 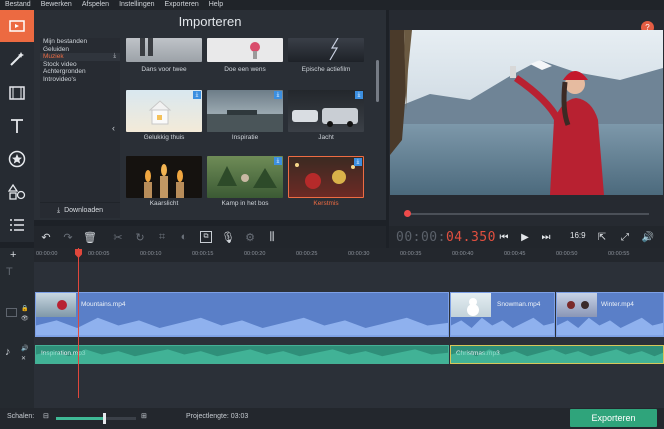 What do you see at coordinates (528, 214) in the screenshot?
I see `seek-bar` at bounding box center [528, 214].